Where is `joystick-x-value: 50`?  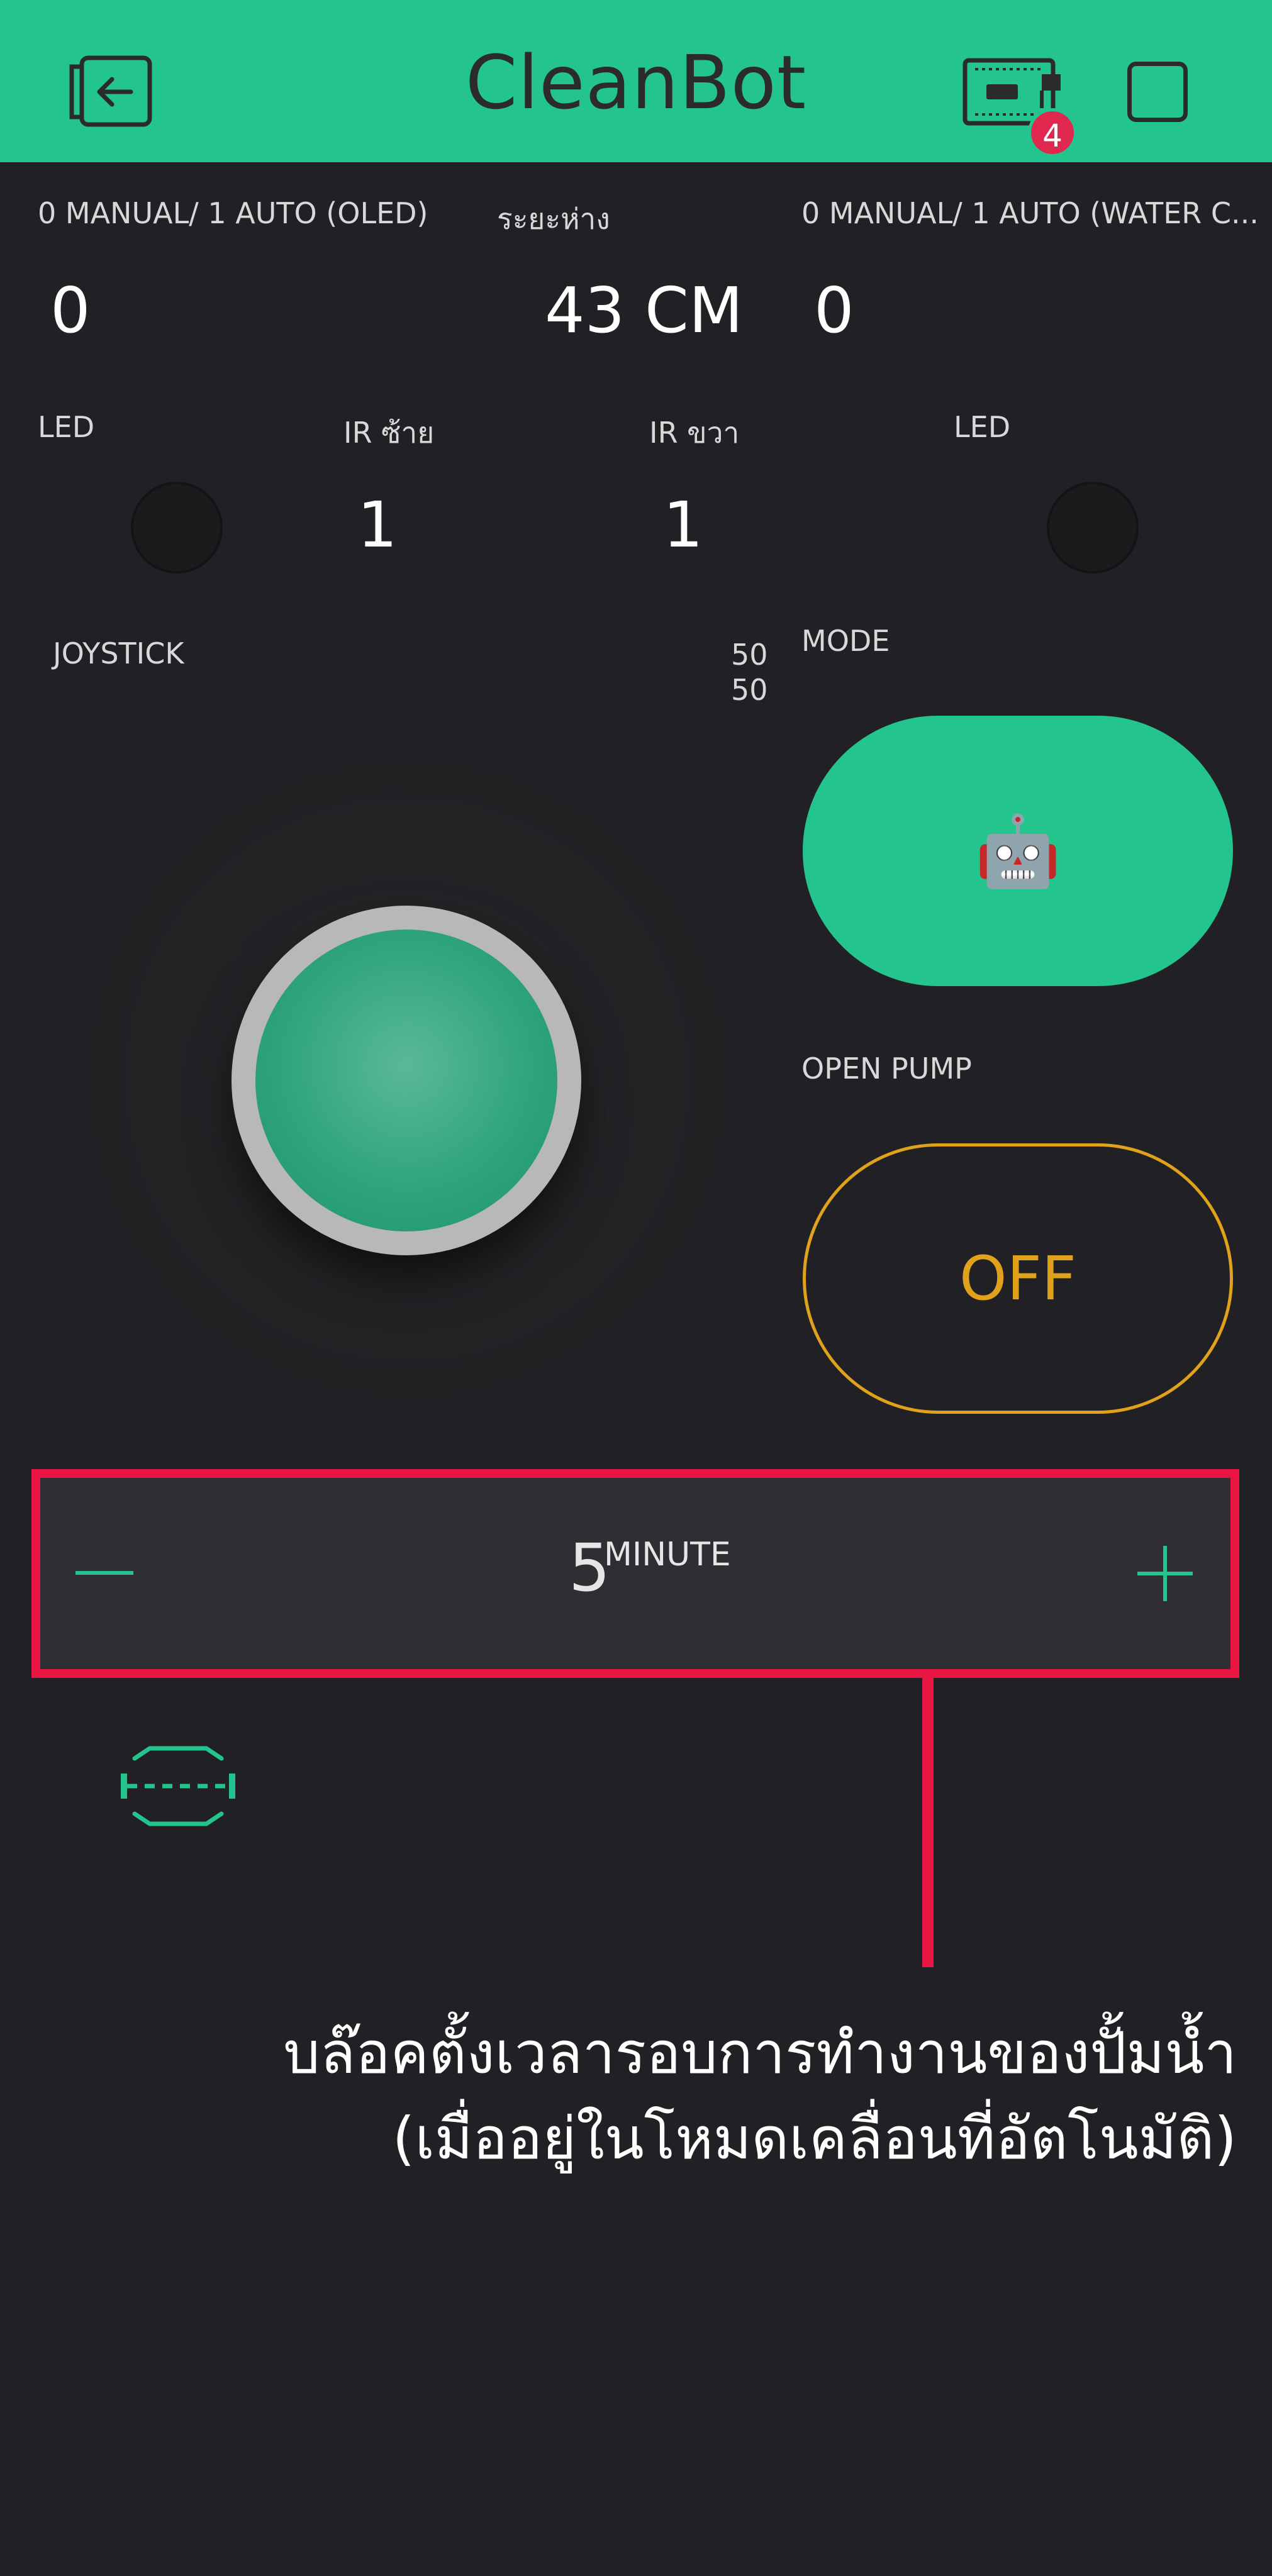
joystick-x-value: 50 is located at coordinates (749, 655).